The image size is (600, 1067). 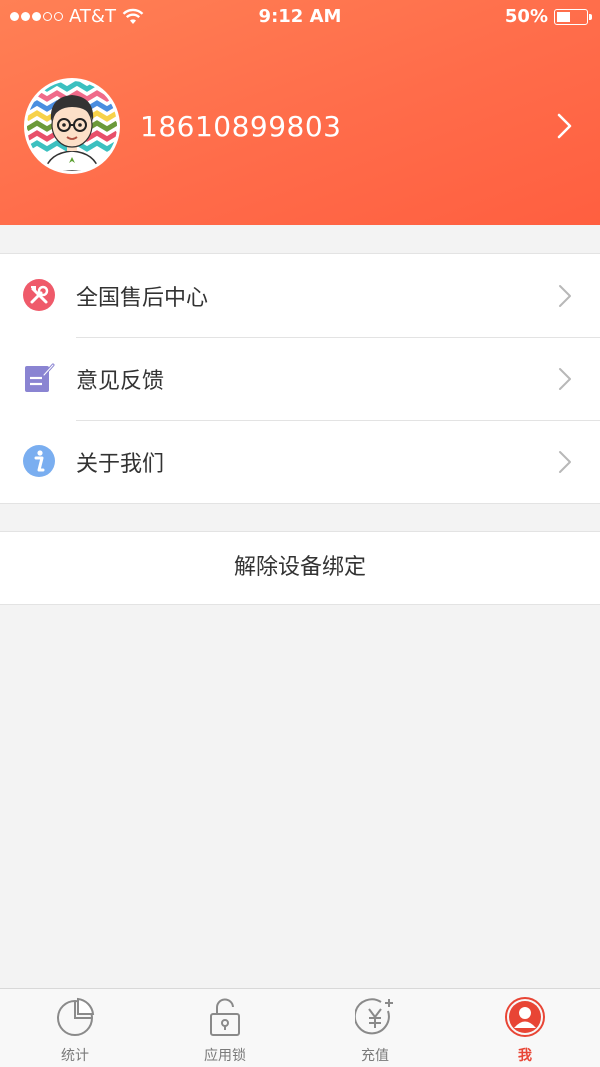 I want to click on status-bar: AT&T 9:12 AM 50%, so click(x=300, y=17).